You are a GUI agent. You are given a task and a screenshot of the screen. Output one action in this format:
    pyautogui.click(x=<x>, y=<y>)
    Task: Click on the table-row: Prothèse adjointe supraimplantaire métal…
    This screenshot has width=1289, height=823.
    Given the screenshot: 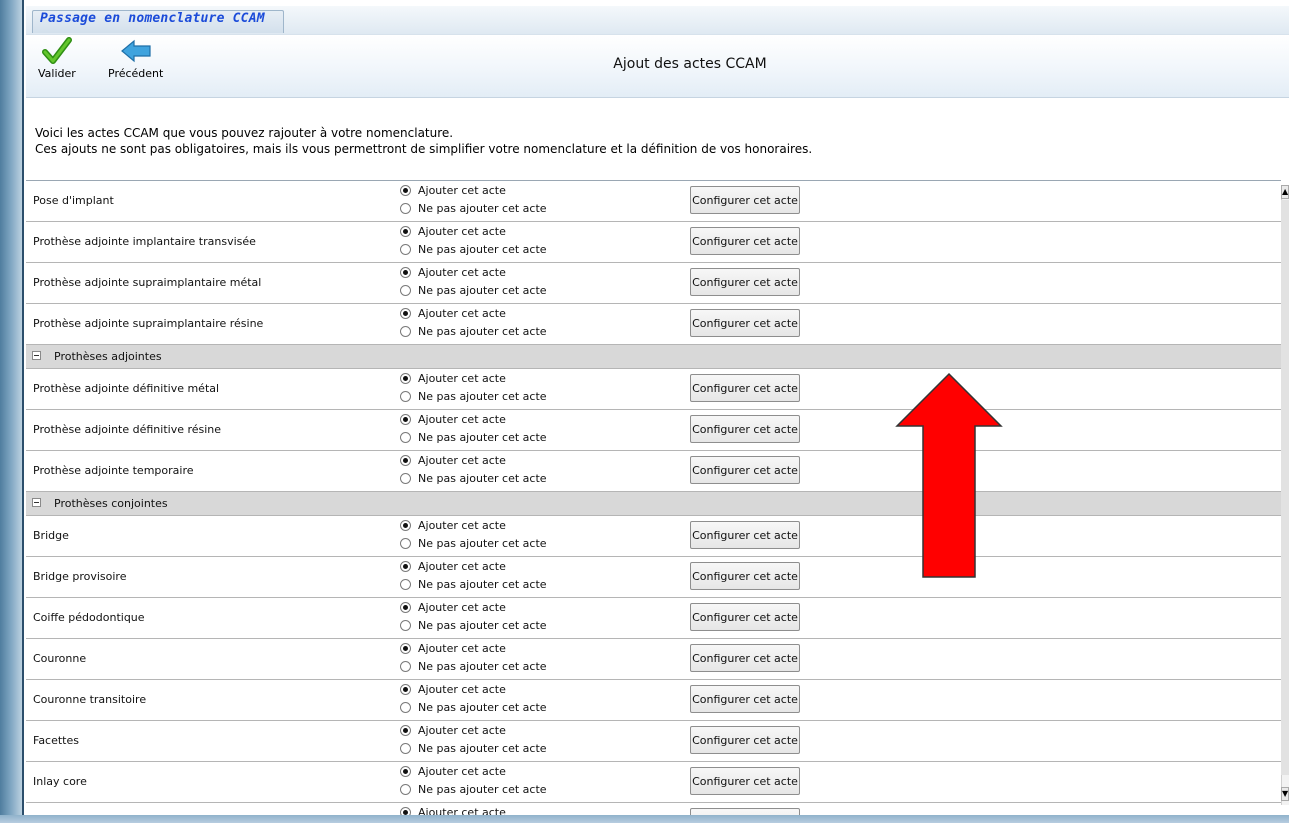 What is the action you would take?
    pyautogui.click(x=653, y=283)
    